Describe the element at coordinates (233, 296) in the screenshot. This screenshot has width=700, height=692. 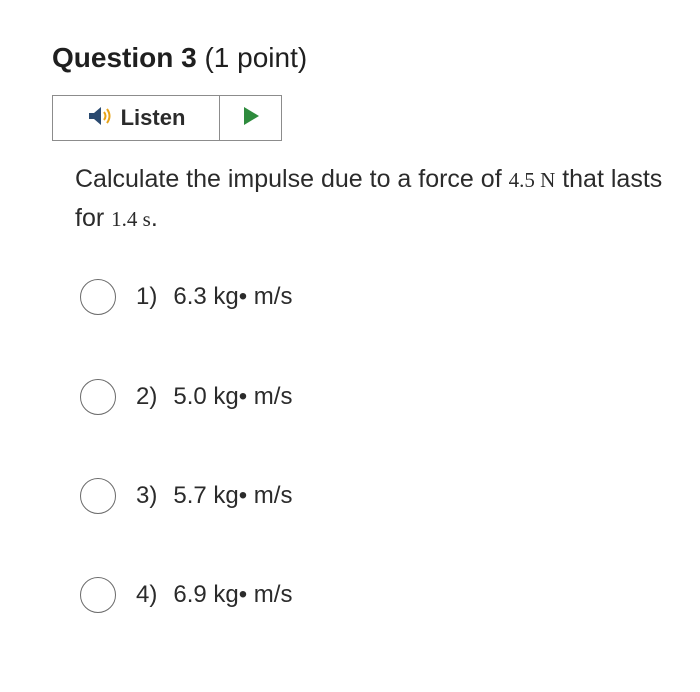
I see `option-text: 6.3 kg• m/s` at that location.